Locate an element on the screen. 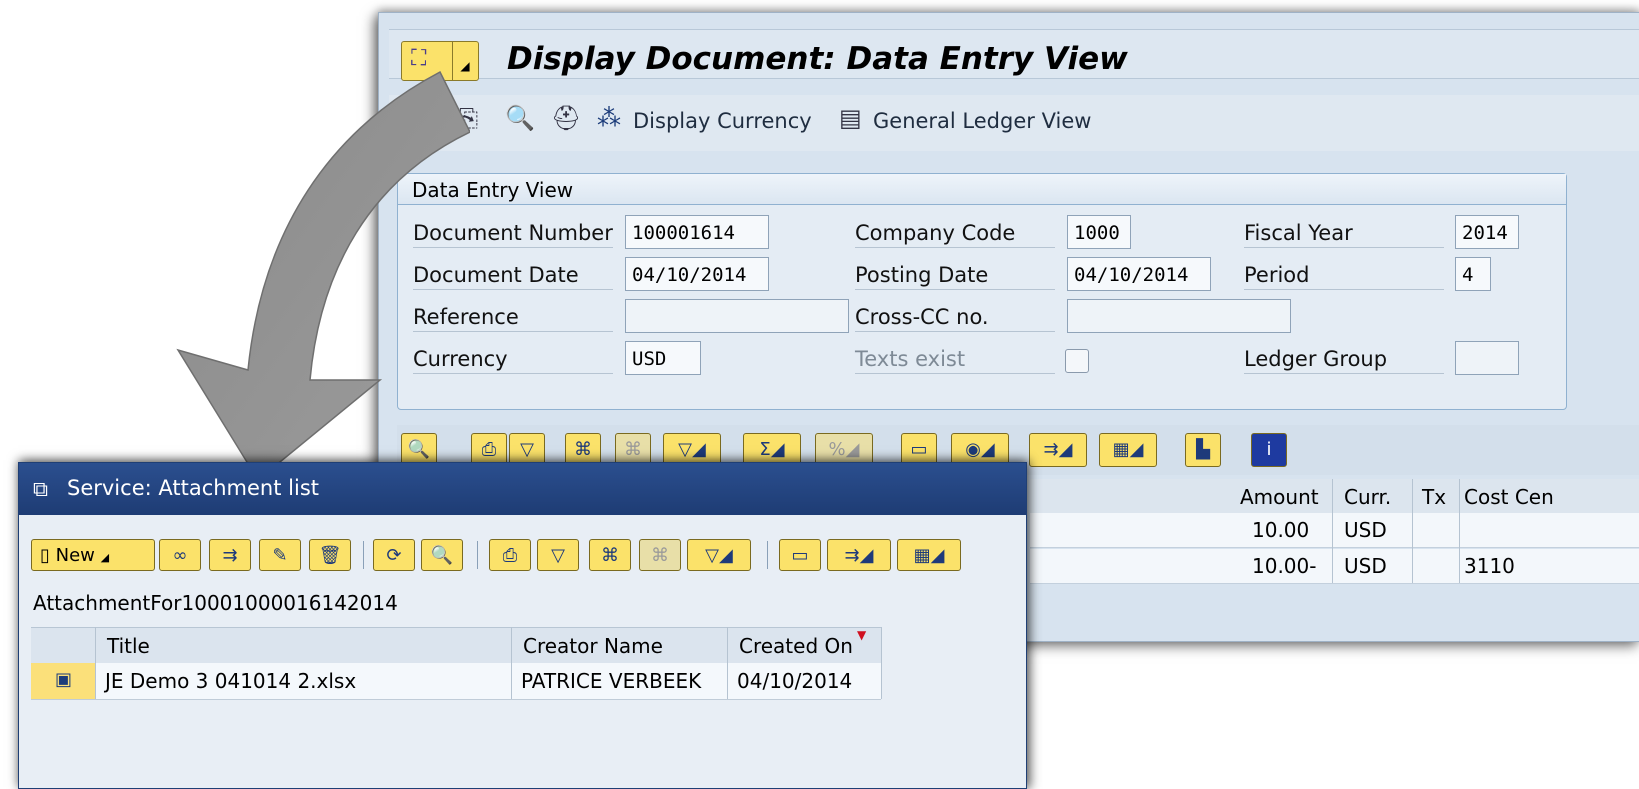 Image resolution: width=1639 pixels, height=789 pixels. set-filter-button: ▽◢ is located at coordinates (719, 555).